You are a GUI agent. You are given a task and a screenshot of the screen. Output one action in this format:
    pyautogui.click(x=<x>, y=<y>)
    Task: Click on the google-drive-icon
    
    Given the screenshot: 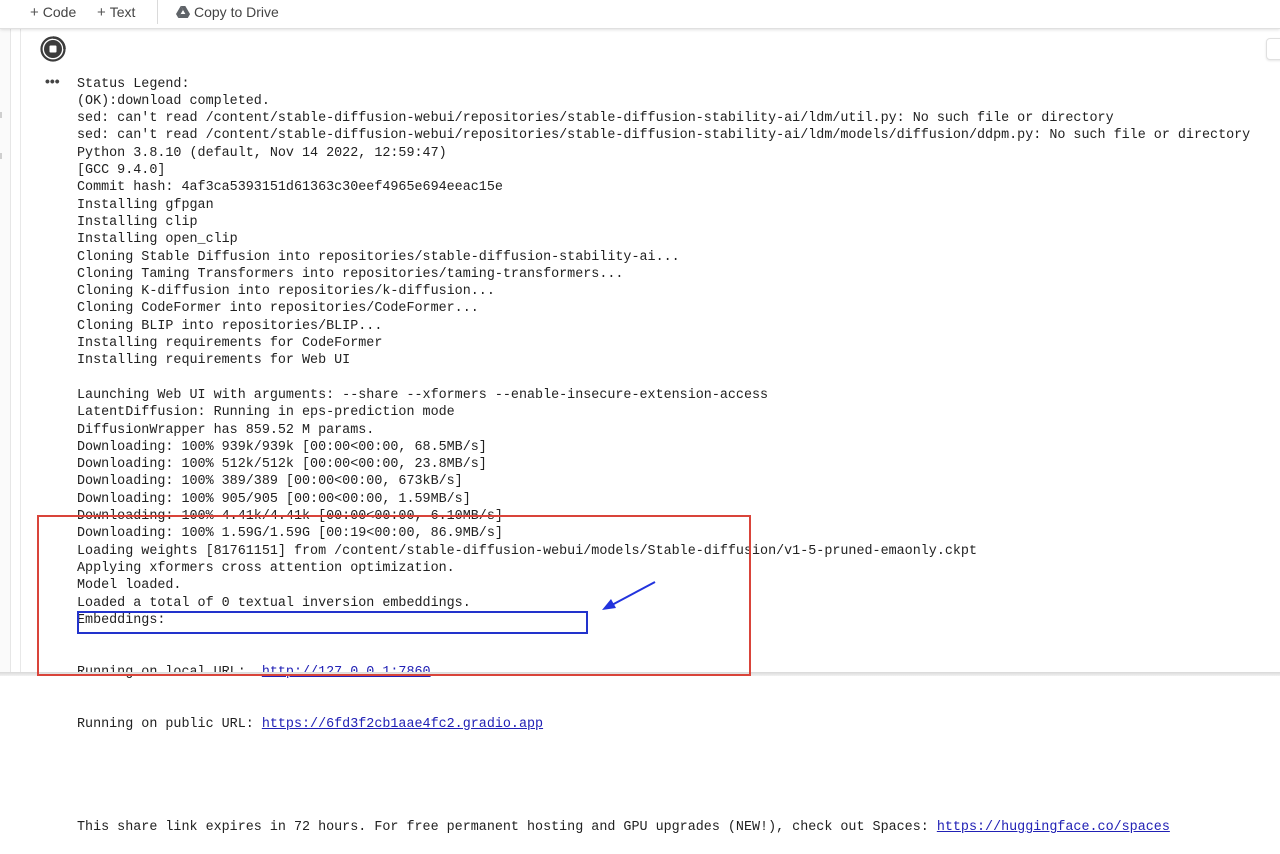 What is the action you would take?
    pyautogui.click(x=183, y=12)
    